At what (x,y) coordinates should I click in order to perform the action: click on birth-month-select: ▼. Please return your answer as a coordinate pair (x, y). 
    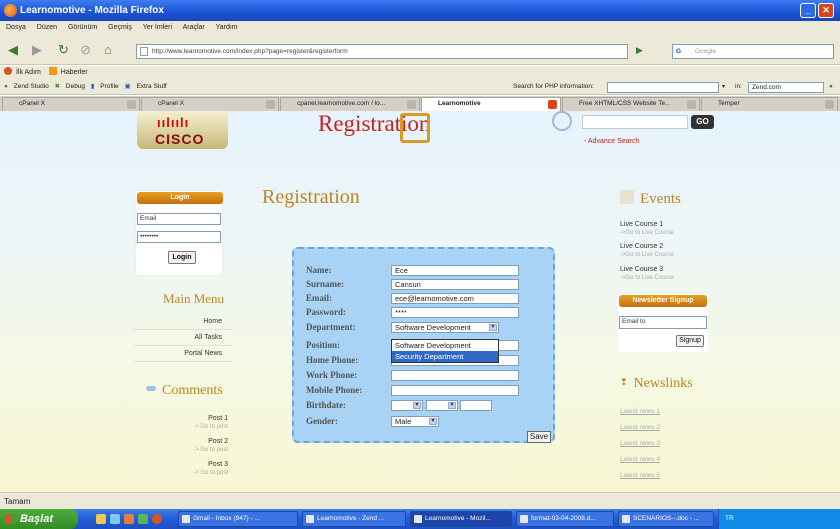
    Looking at the image, I should click on (442, 405).